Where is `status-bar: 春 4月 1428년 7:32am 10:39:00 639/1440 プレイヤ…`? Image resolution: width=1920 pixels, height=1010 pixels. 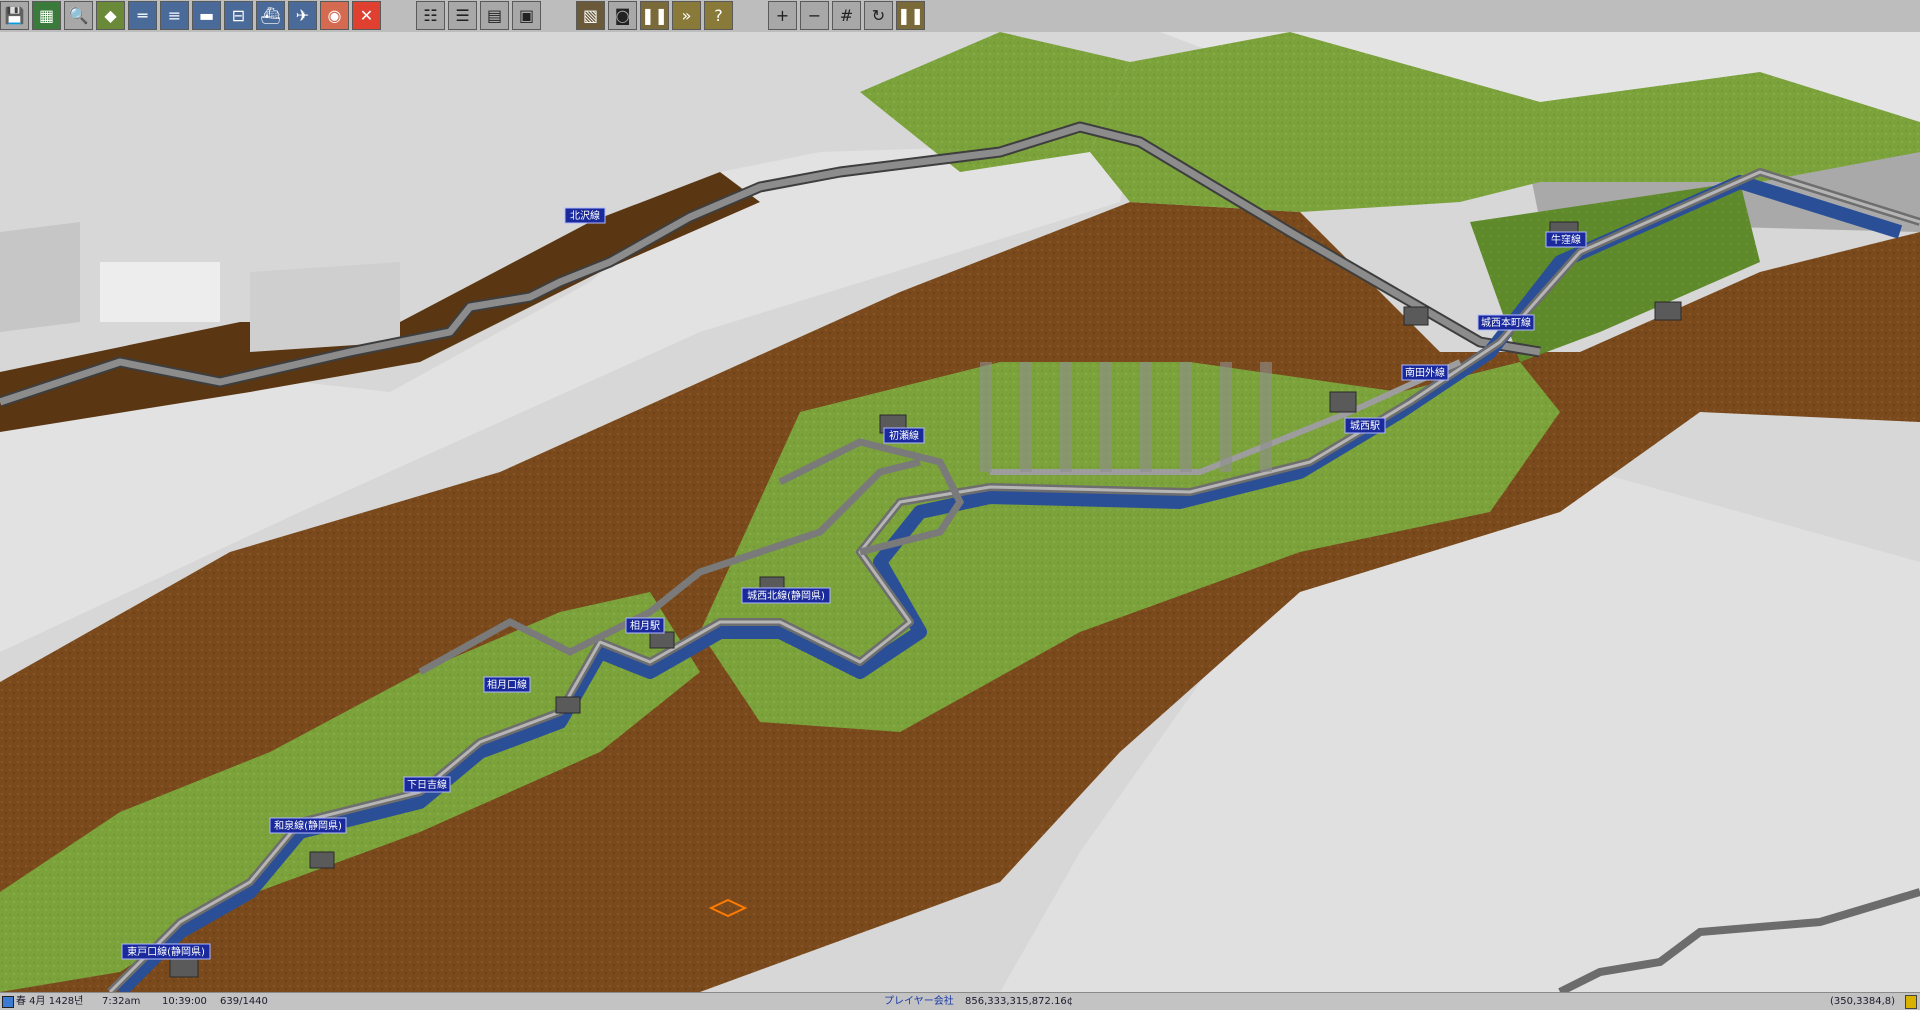
status-bar: 春 4月 1428년 7:32am 10:39:00 639/1440 プレイヤ… is located at coordinates (960, 1001).